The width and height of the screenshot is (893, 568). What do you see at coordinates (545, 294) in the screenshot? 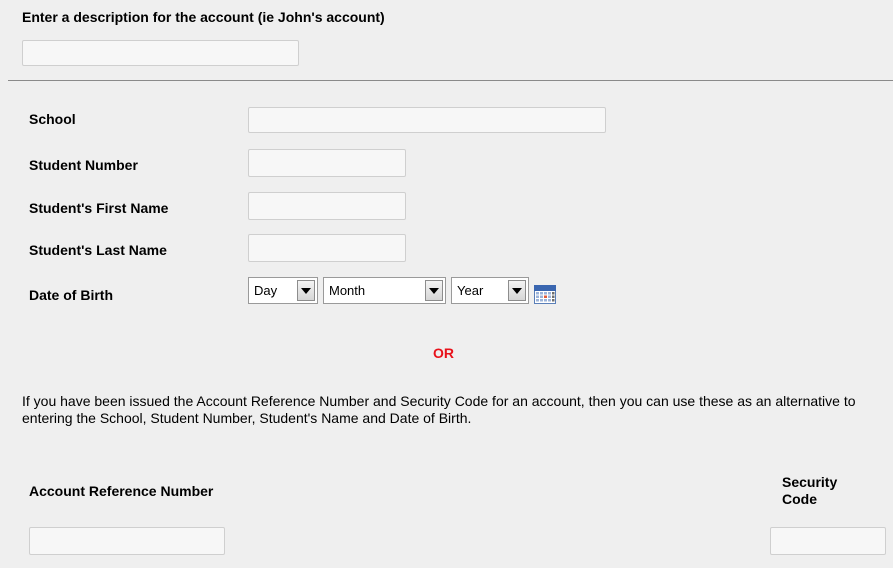
I see `calendar-icon` at bounding box center [545, 294].